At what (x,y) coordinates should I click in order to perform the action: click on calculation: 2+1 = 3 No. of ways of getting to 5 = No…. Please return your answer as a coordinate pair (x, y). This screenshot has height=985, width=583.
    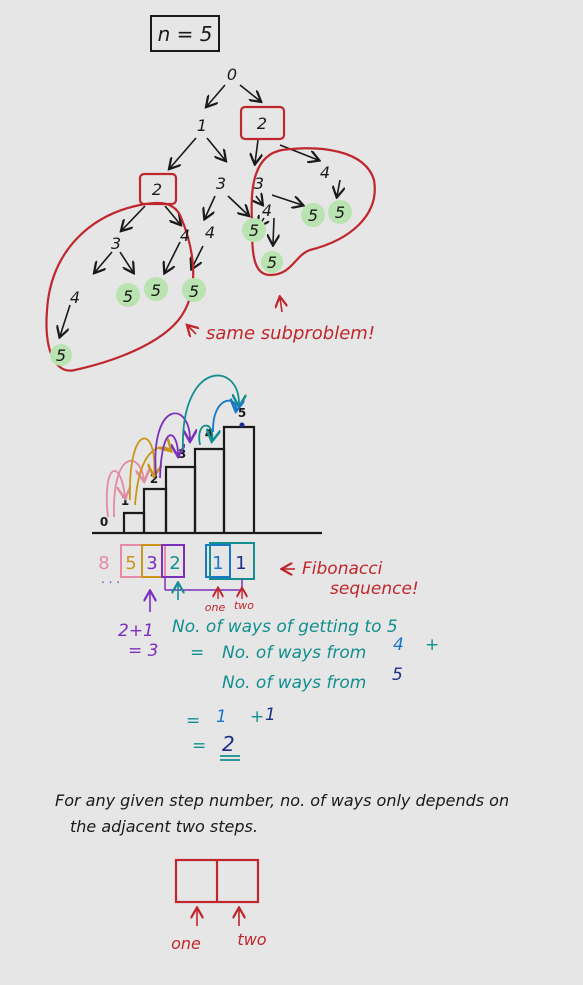
    Looking at the image, I should click on (278, 686).